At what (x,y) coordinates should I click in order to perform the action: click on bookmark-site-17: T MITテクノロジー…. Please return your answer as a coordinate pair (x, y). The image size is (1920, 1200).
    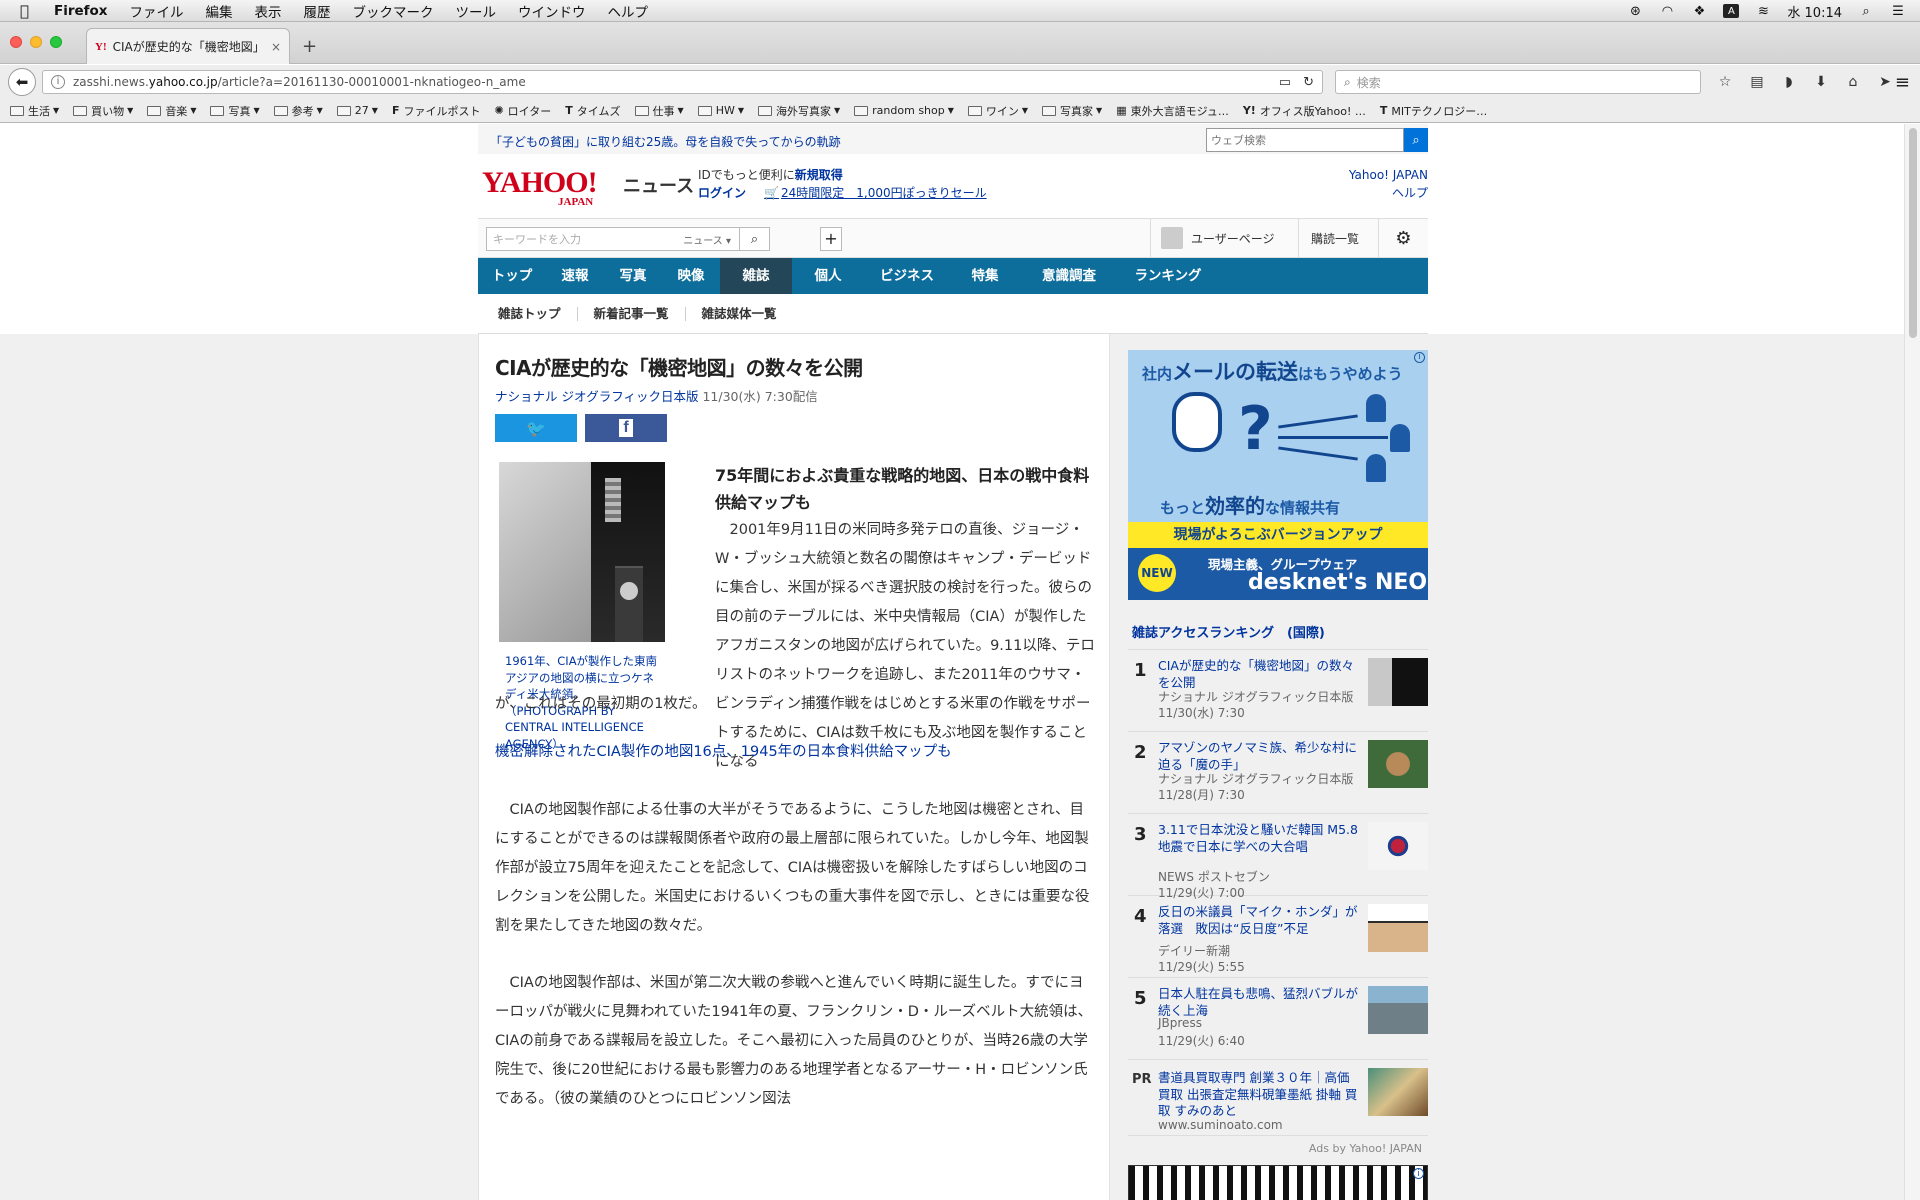
    Looking at the image, I should click on (1433, 111).